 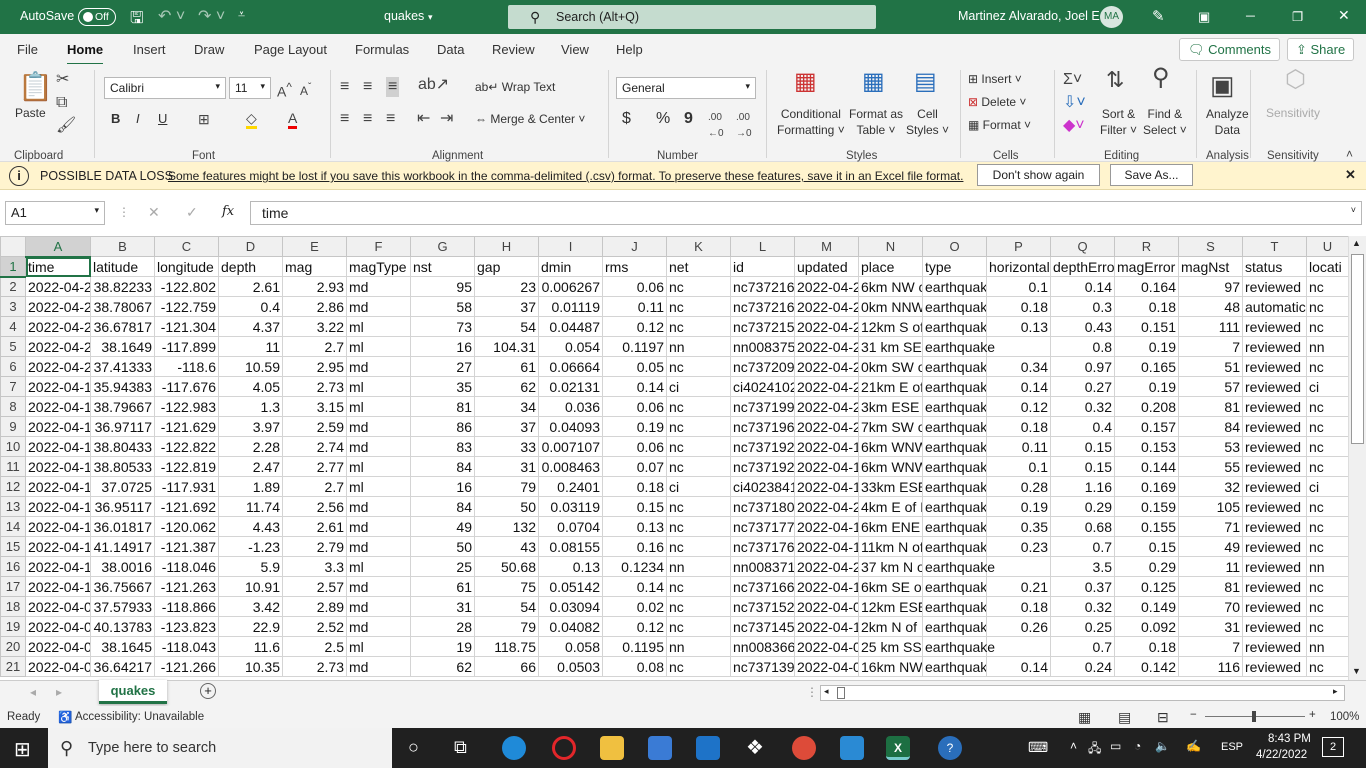 I want to click on column-header-Q: Q, so click(x=1082, y=246).